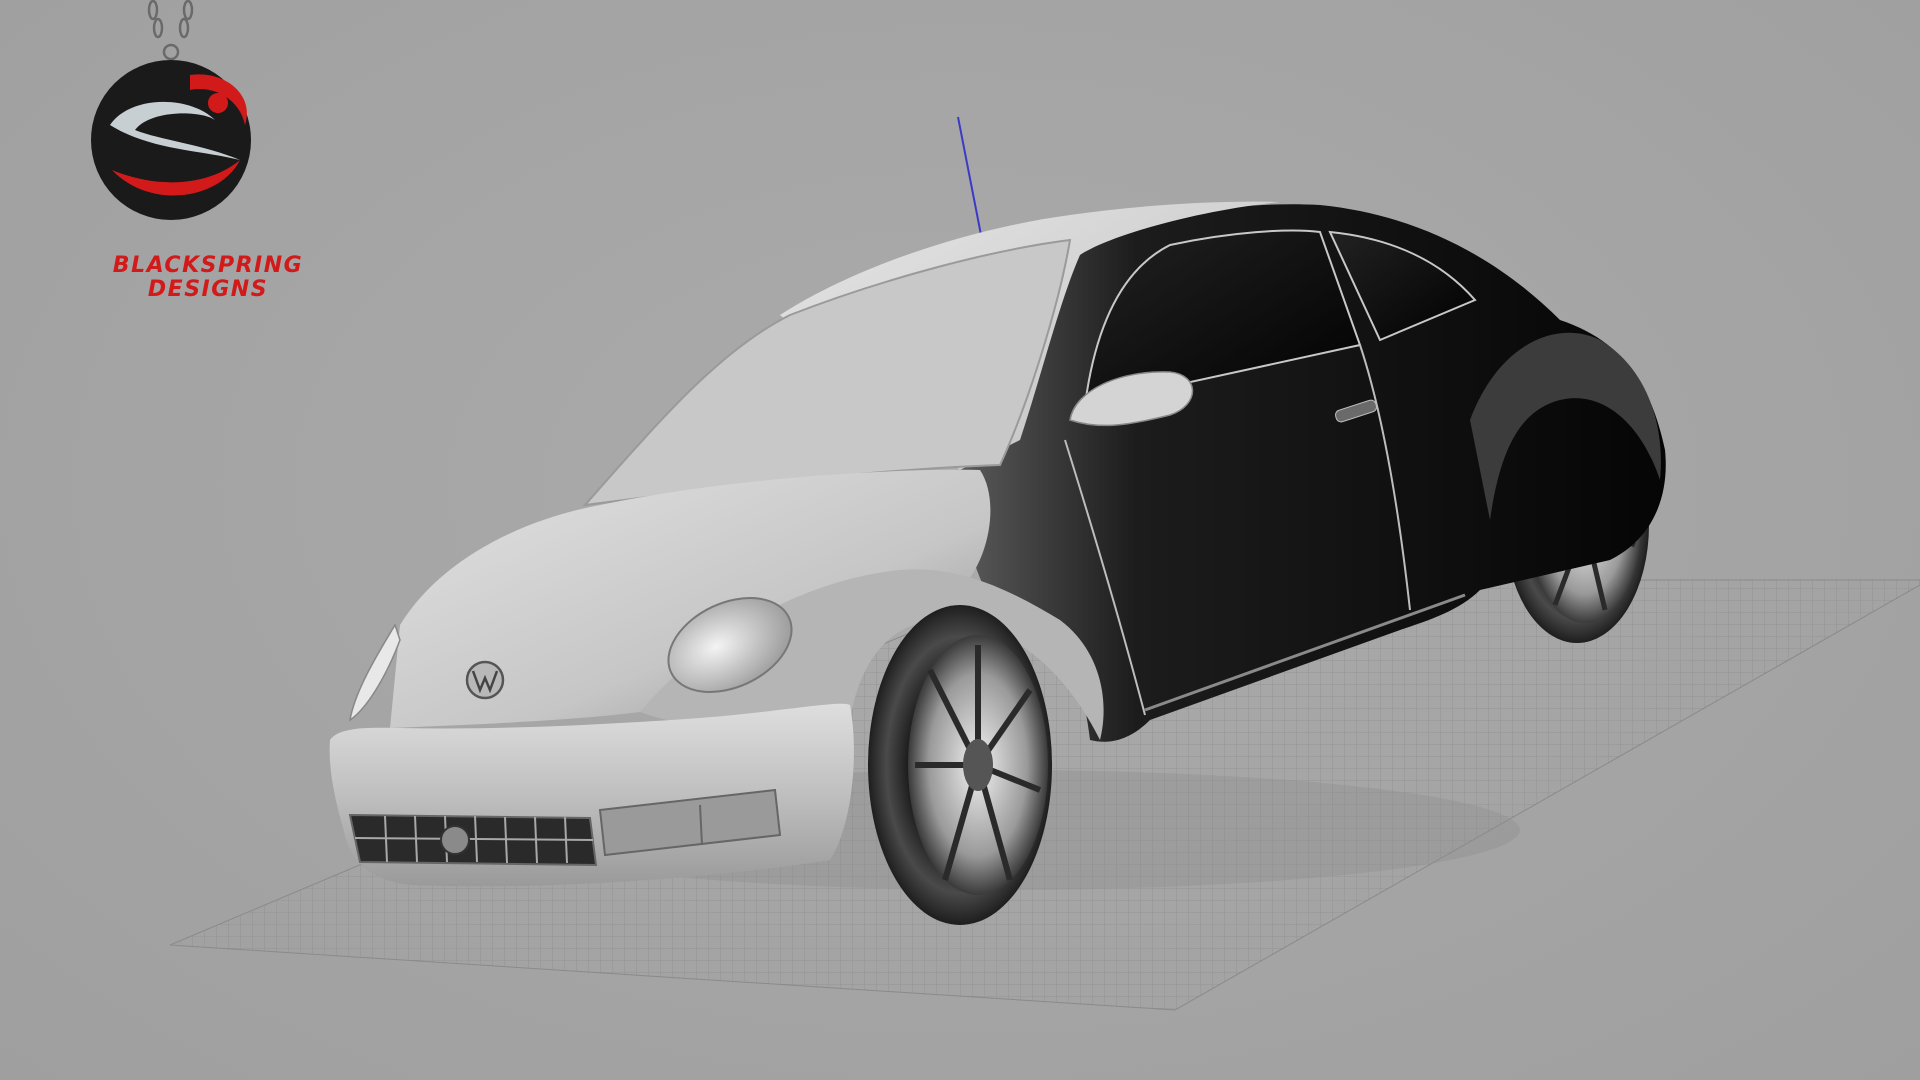 Image resolution: width=1920 pixels, height=1080 pixels. I want to click on front-grille, so click(473, 840).